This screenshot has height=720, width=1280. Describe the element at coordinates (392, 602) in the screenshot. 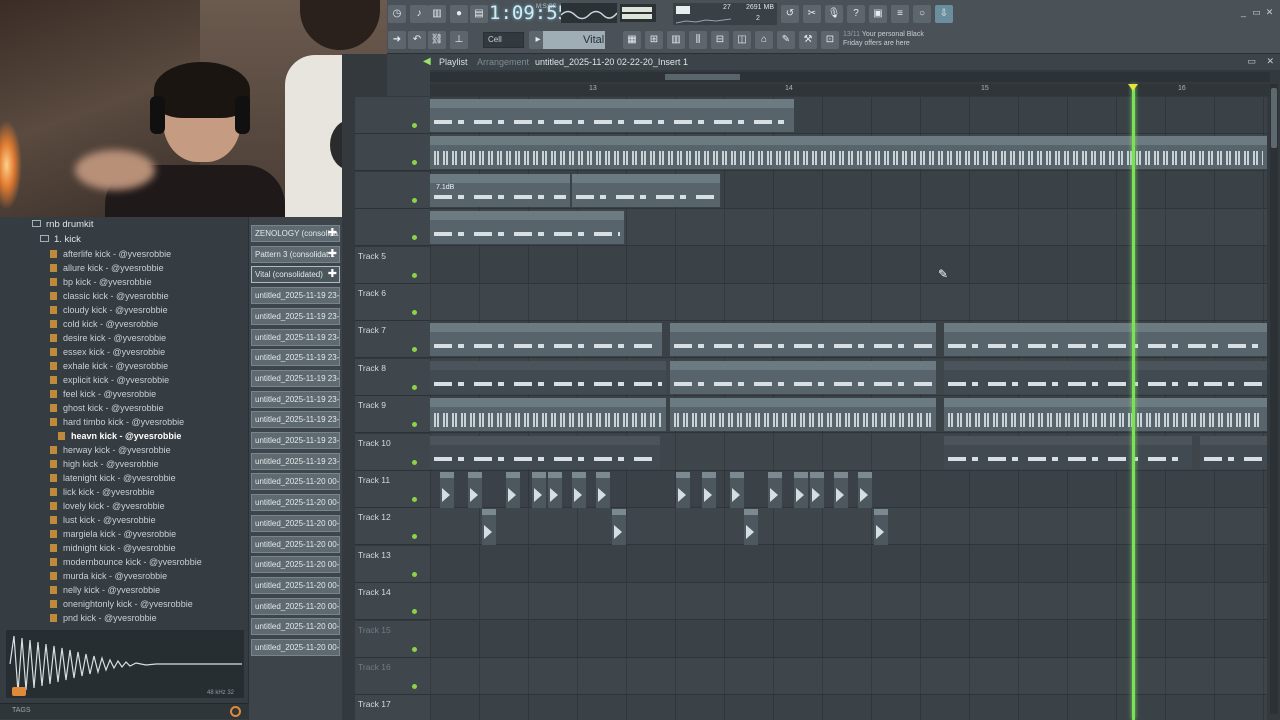

I see `track-header: Track 14` at that location.